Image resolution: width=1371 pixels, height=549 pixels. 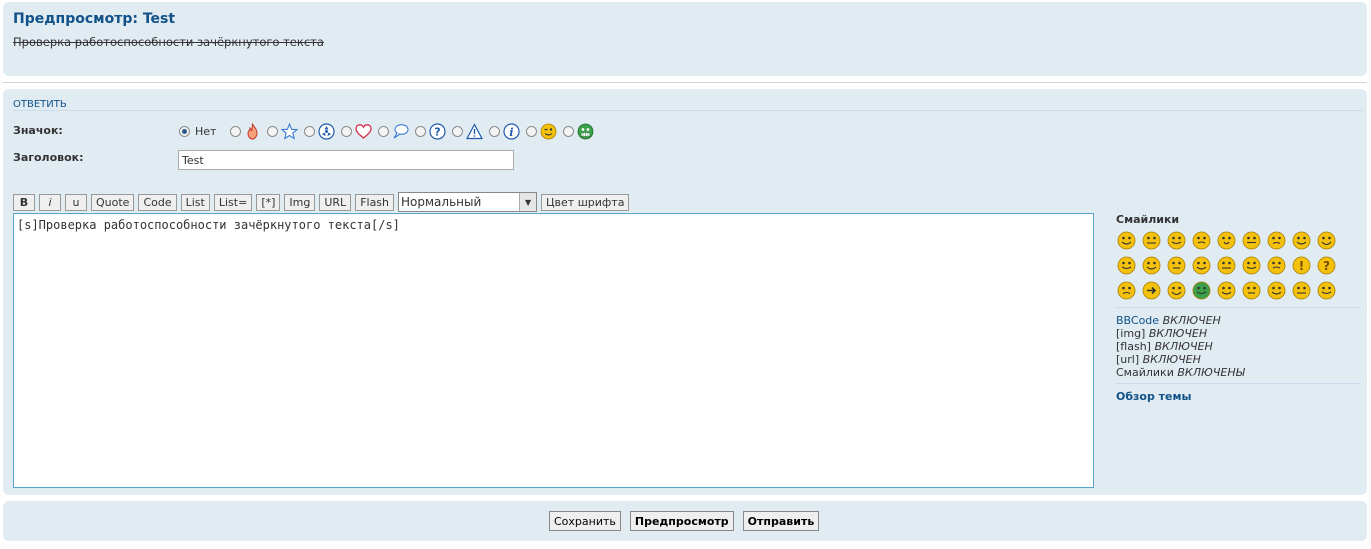 What do you see at coordinates (233, 202) in the screenshot?
I see `ordered-list-button: List=` at bounding box center [233, 202].